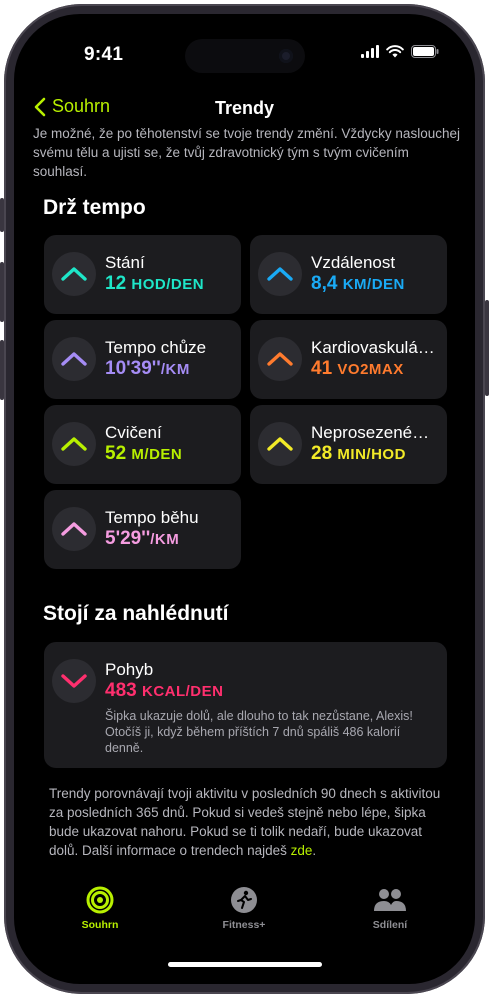  What do you see at coordinates (244, 108) in the screenshot?
I see `page-title: Trendy` at bounding box center [244, 108].